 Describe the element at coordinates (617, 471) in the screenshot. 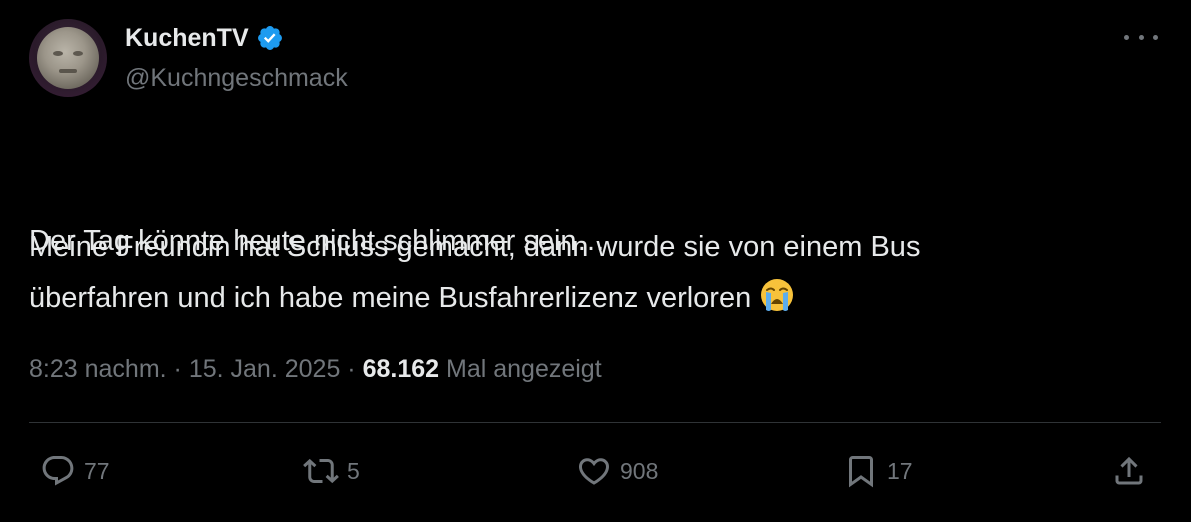

I see `like-button: 908` at that location.